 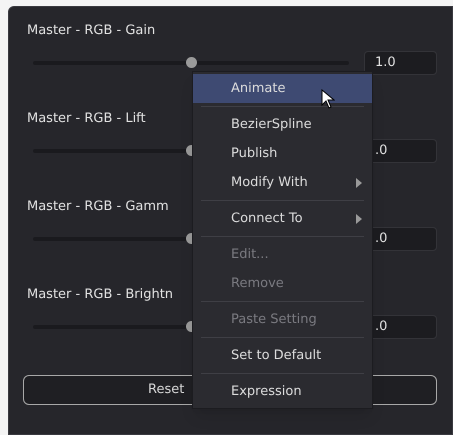 I want to click on slider-label: Master - RGB - Lift, so click(x=86, y=119).